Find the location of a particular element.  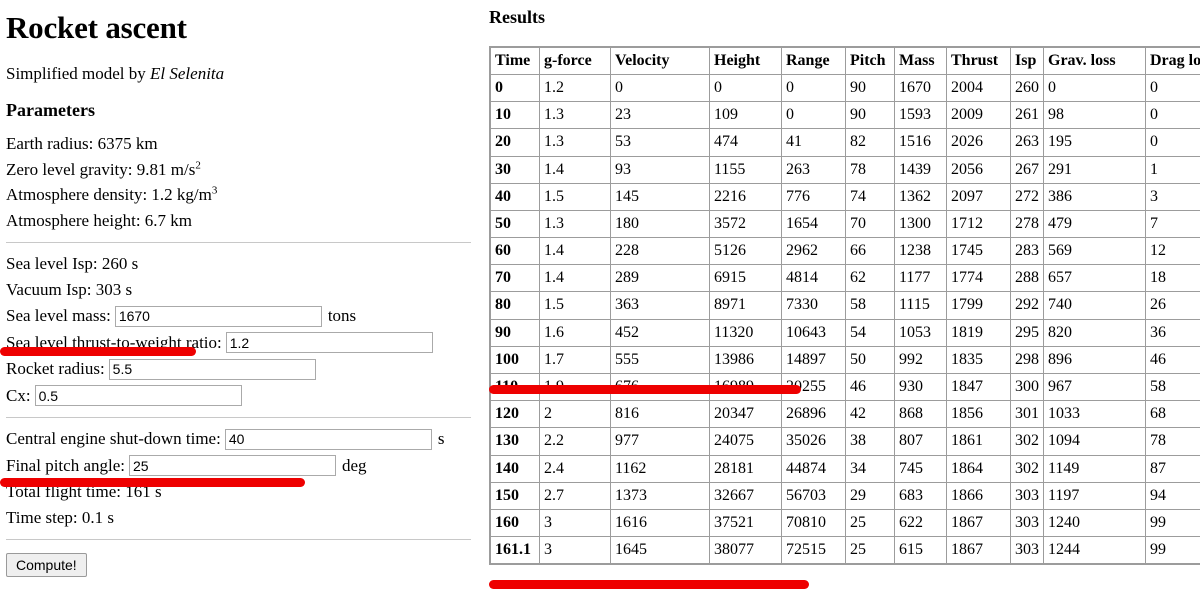

table-row: 161.1 3 1645 38077 72515 25 615 1867 303 1244 99 is located at coordinates (844, 550).